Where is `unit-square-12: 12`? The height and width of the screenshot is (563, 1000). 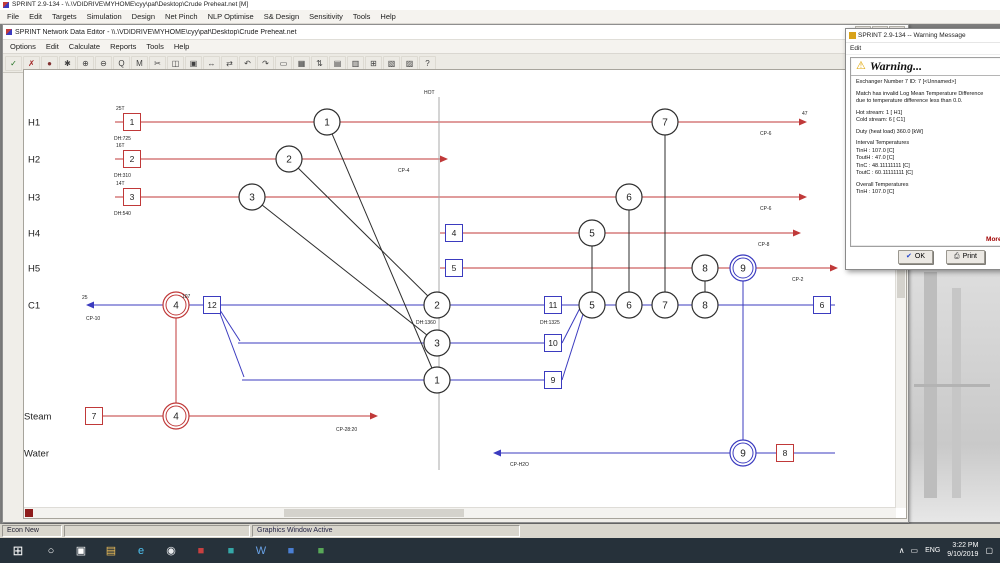 unit-square-12: 12 is located at coordinates (212, 305).